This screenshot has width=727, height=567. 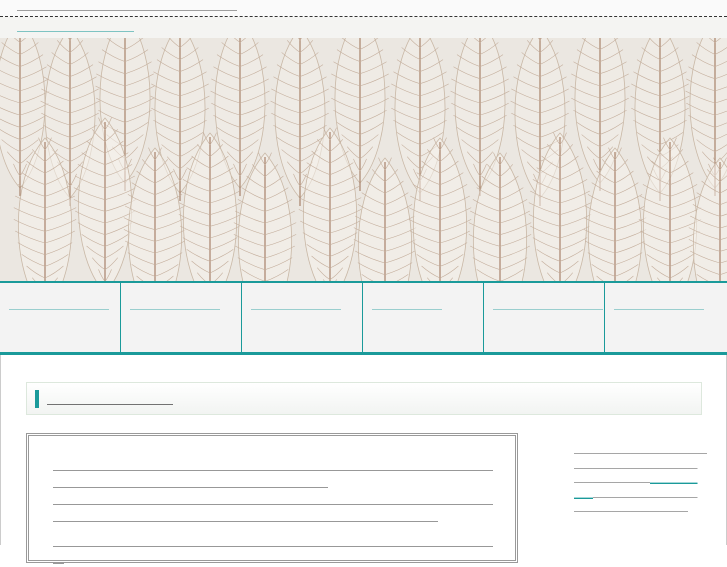 I want to click on title-bar: ＿＿＿＿＿＿＿＿＿, so click(x=363, y=27).